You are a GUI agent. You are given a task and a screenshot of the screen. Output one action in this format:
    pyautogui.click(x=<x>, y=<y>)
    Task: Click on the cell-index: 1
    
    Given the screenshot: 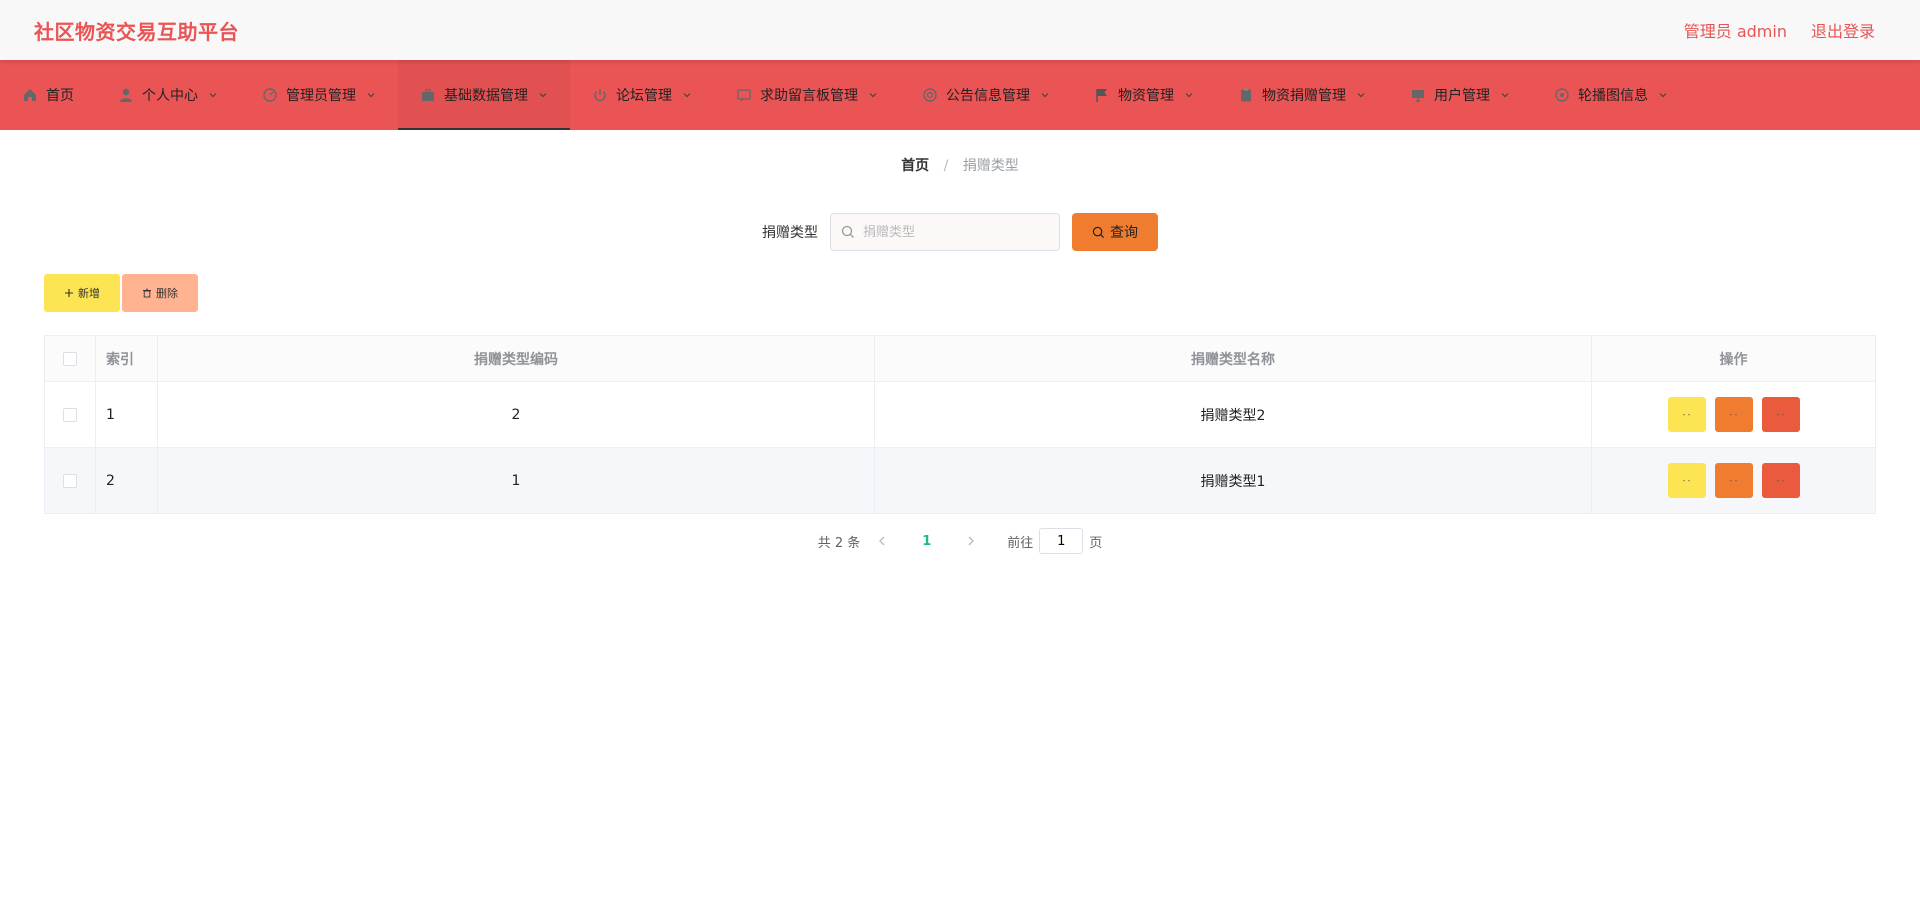 What is the action you would take?
    pyautogui.click(x=126, y=414)
    